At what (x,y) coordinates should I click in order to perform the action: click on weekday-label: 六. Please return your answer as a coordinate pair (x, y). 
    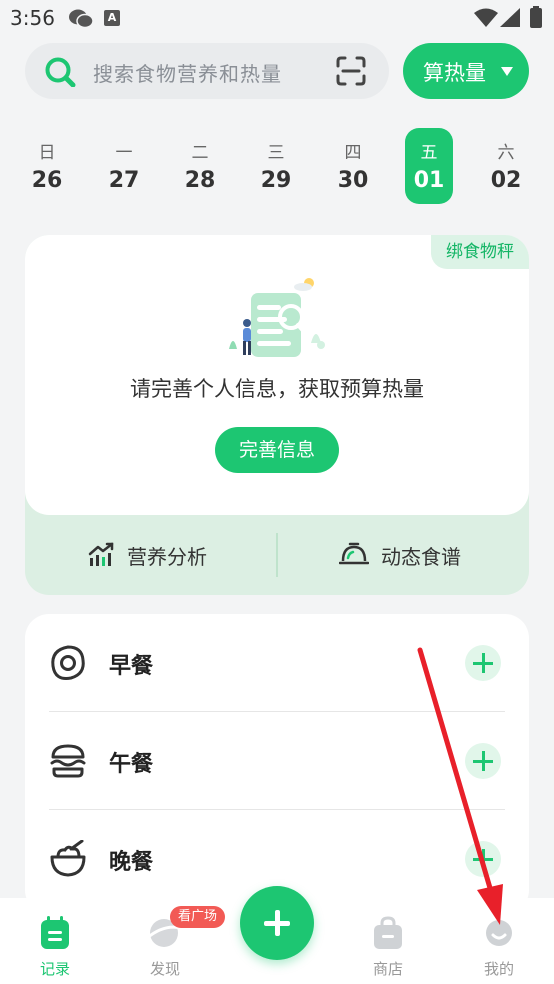
    Looking at the image, I should click on (506, 153).